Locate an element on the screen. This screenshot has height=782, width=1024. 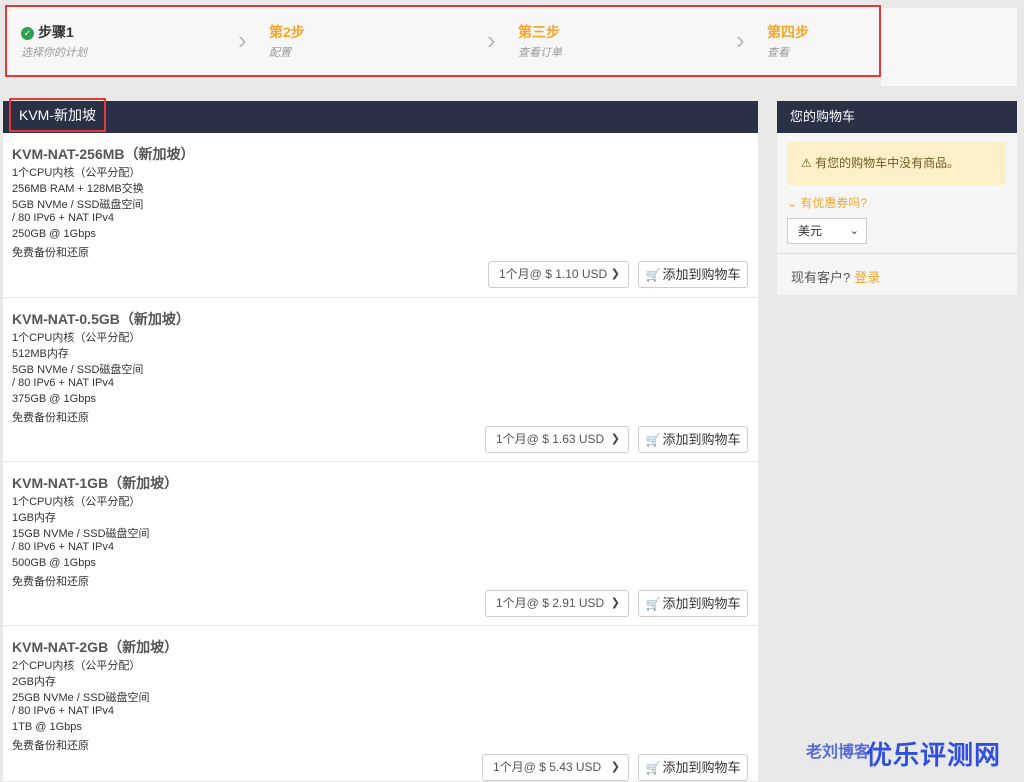
step-3: 第三步 查看订单 is located at coordinates (628, 41).